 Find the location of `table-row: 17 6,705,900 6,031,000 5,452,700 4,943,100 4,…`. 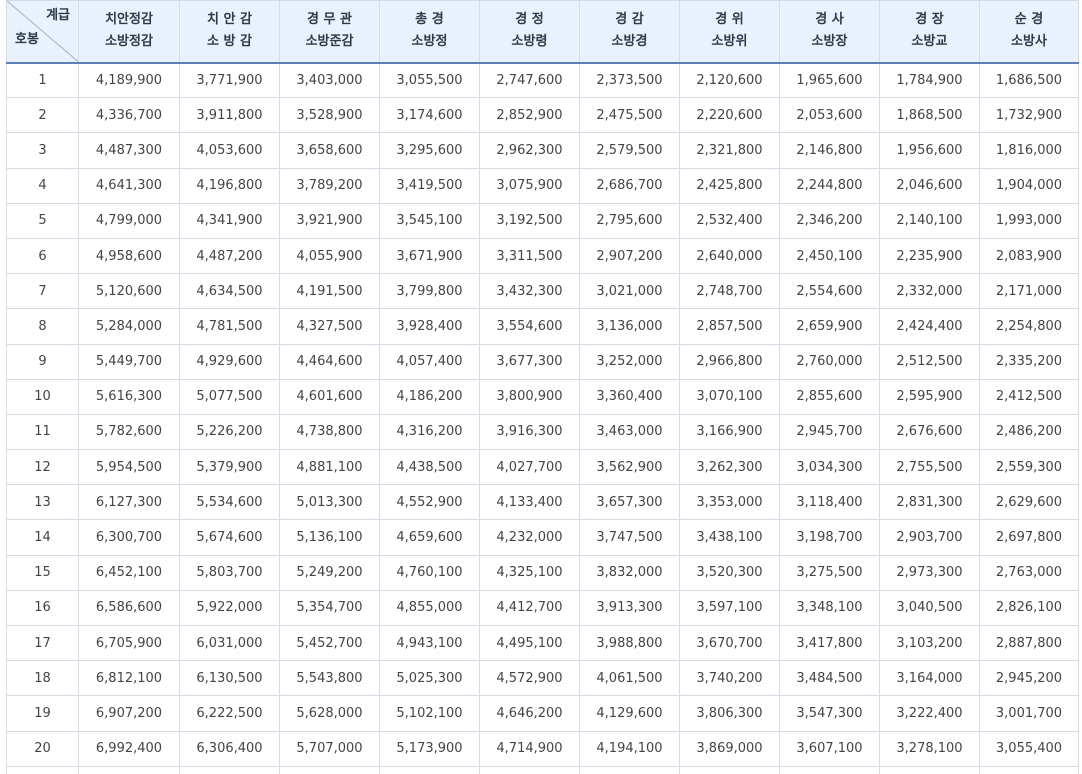

table-row: 17 6,705,900 6,031,000 5,452,700 4,943,100 4,… is located at coordinates (542, 643).